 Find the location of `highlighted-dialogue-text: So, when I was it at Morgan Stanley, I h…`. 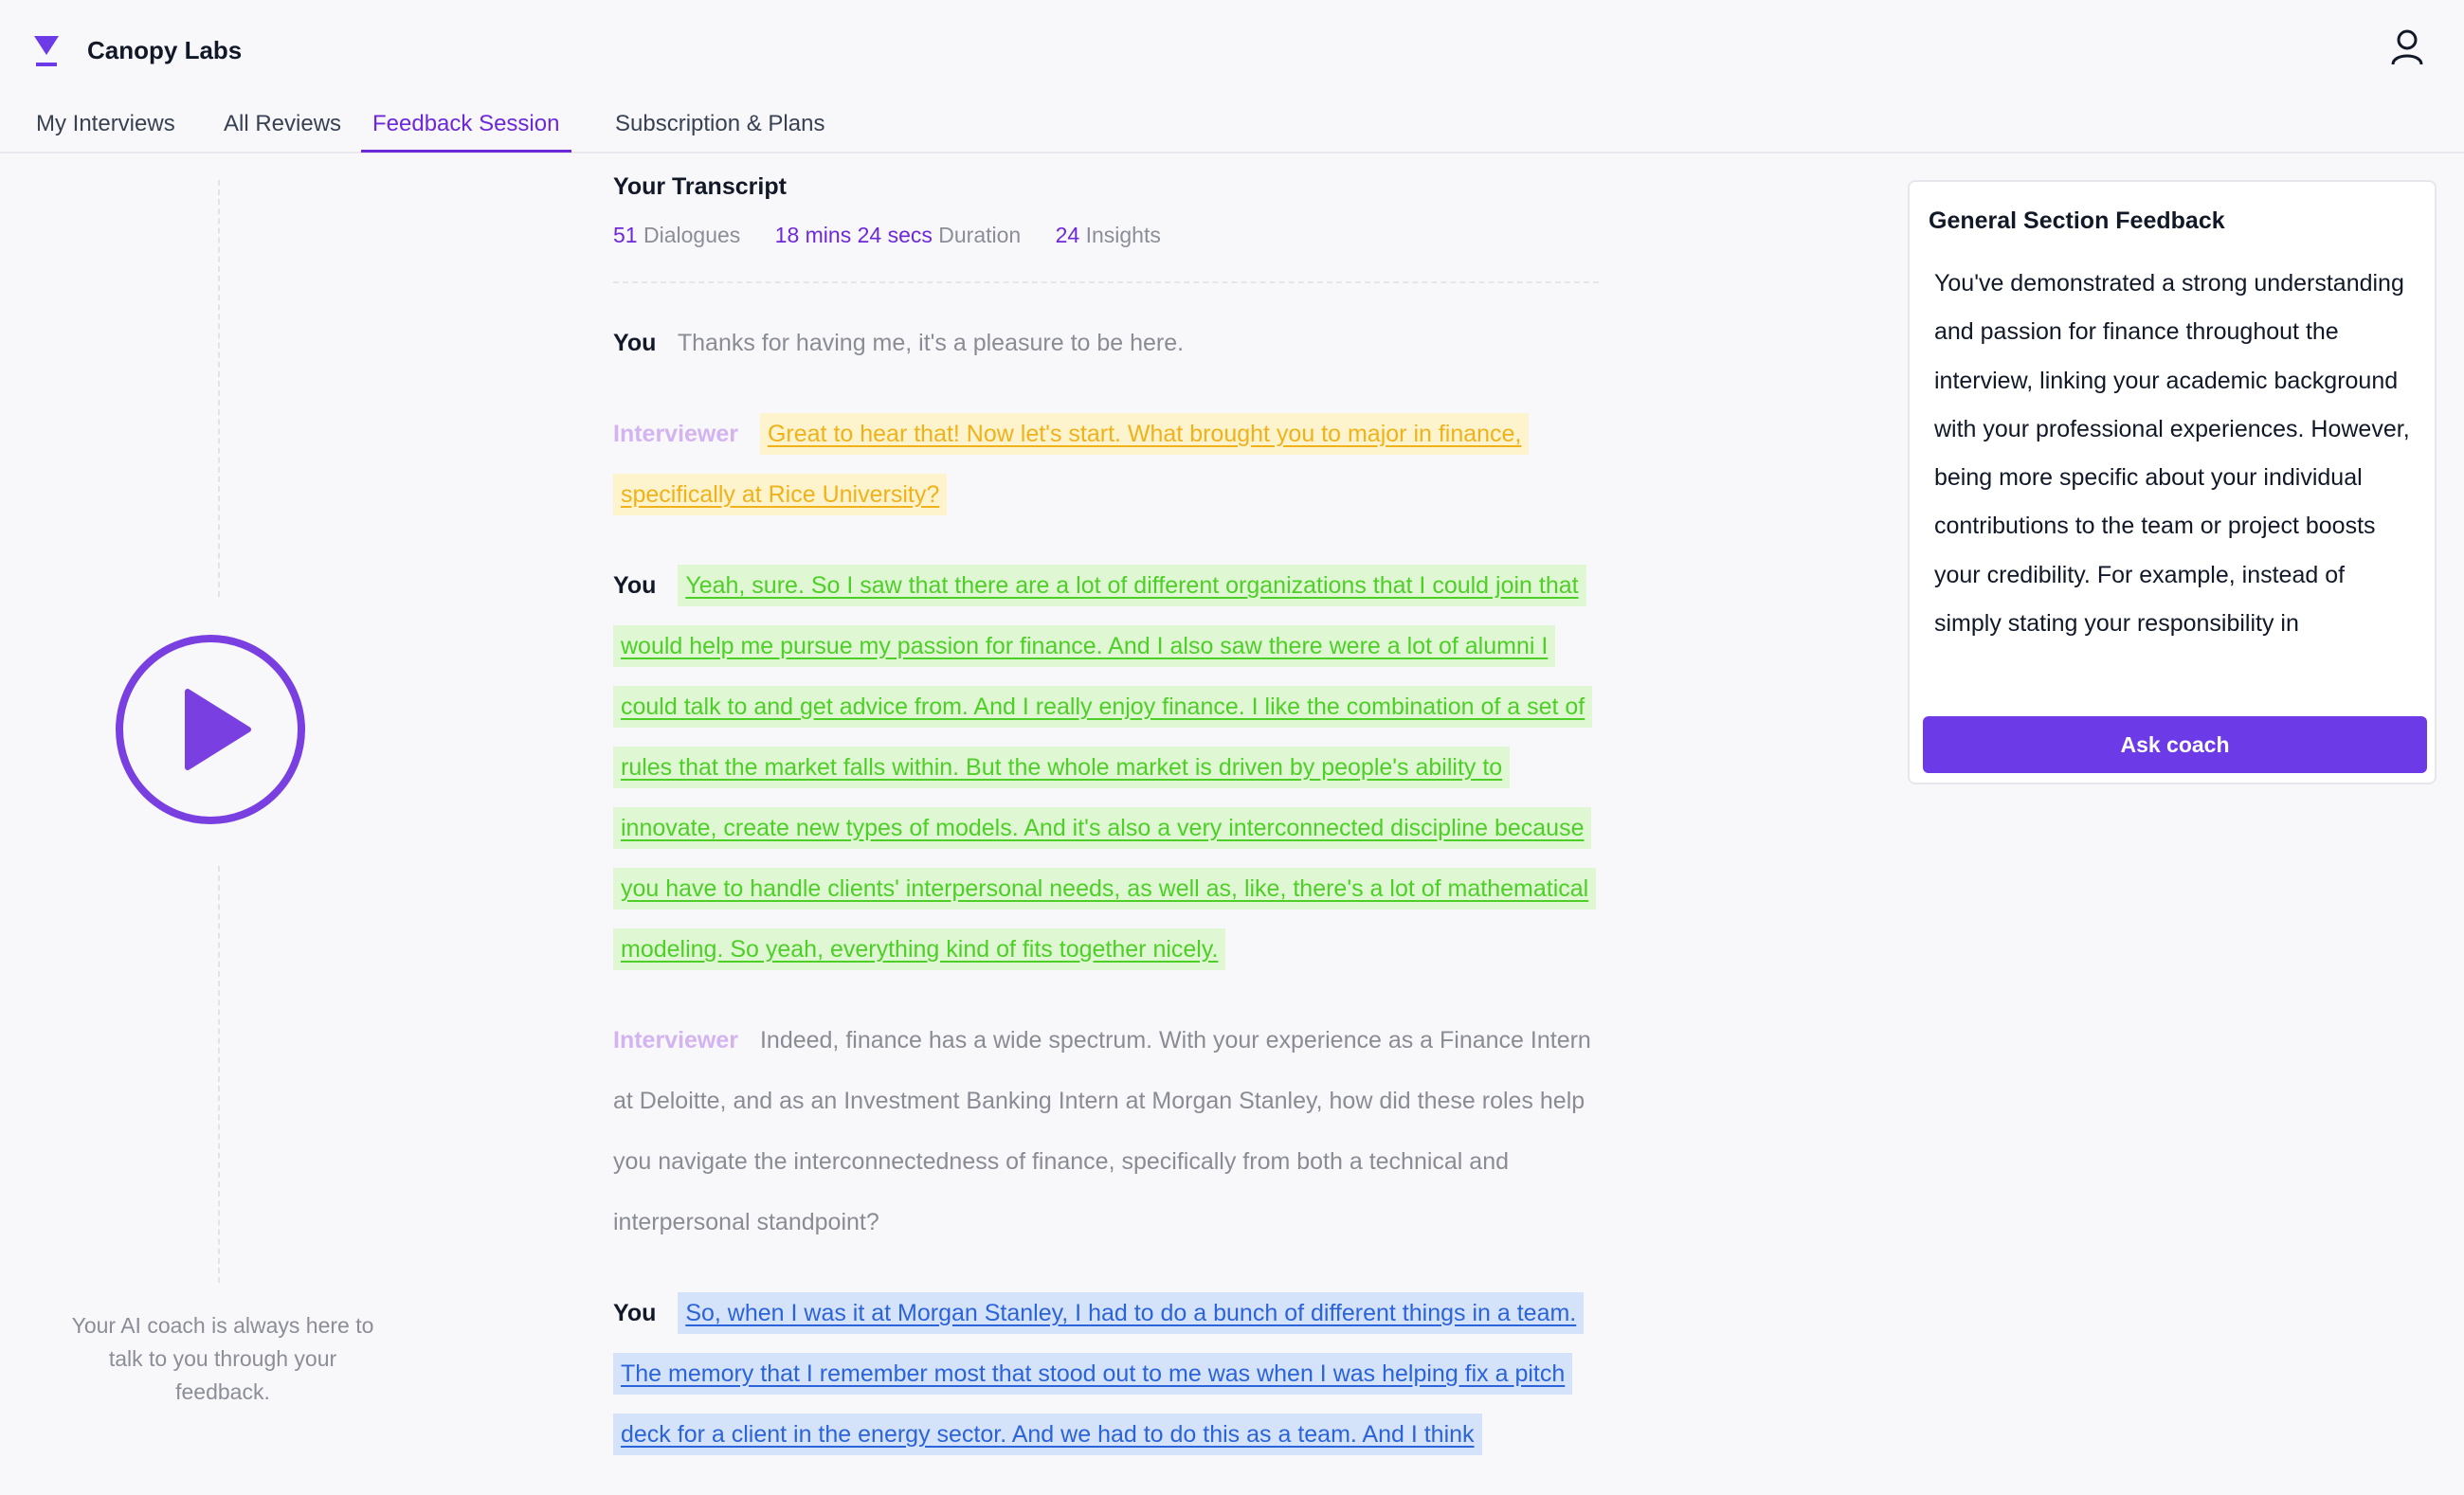

highlighted-dialogue-text: So, when I was it at Morgan Stanley, I h… is located at coordinates (1099, 1373).